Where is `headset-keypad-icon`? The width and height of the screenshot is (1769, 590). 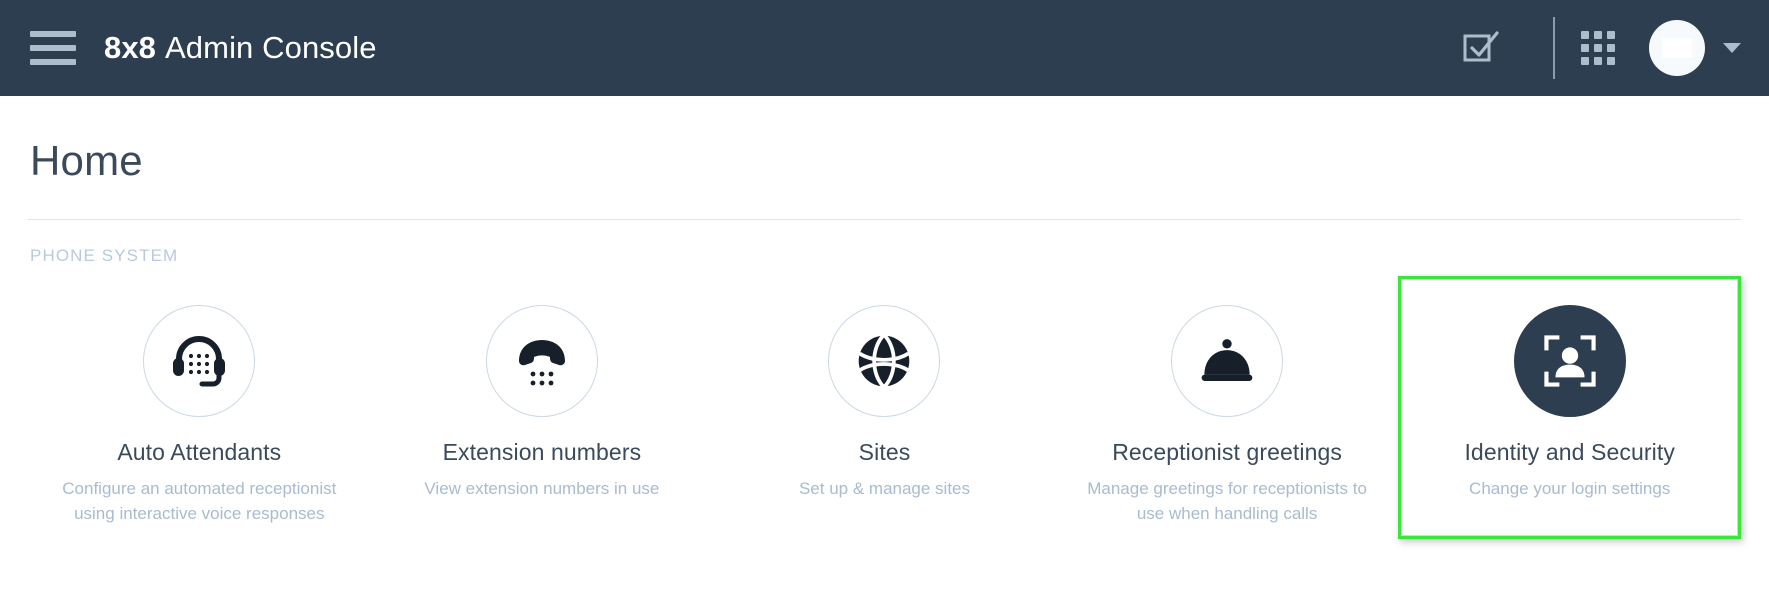
headset-keypad-icon is located at coordinates (199, 361).